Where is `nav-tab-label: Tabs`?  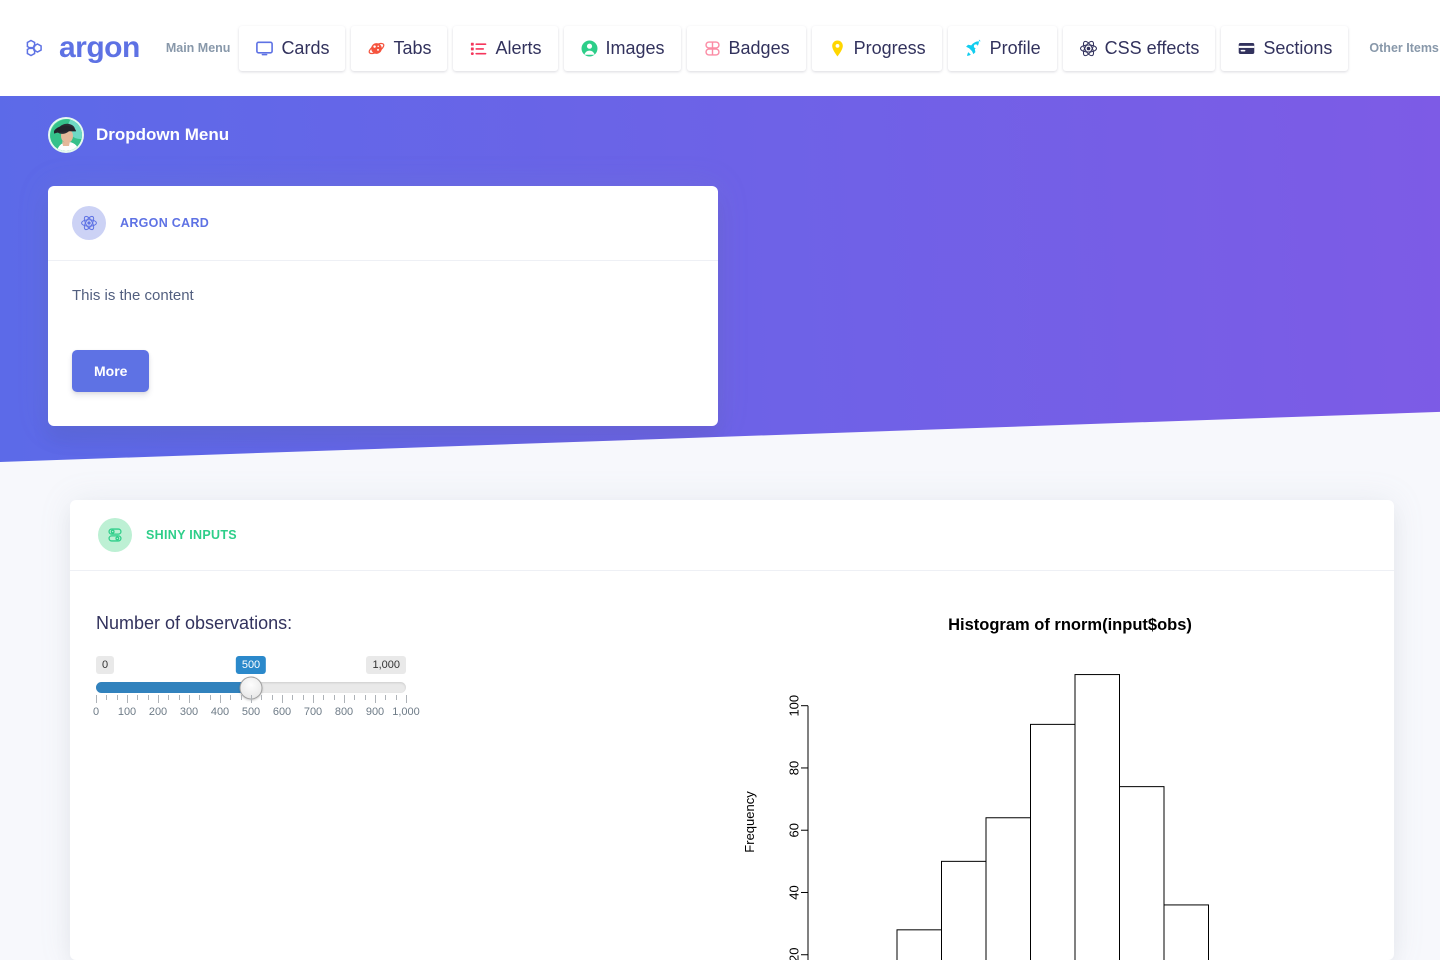
nav-tab-label: Tabs is located at coordinates (412, 47).